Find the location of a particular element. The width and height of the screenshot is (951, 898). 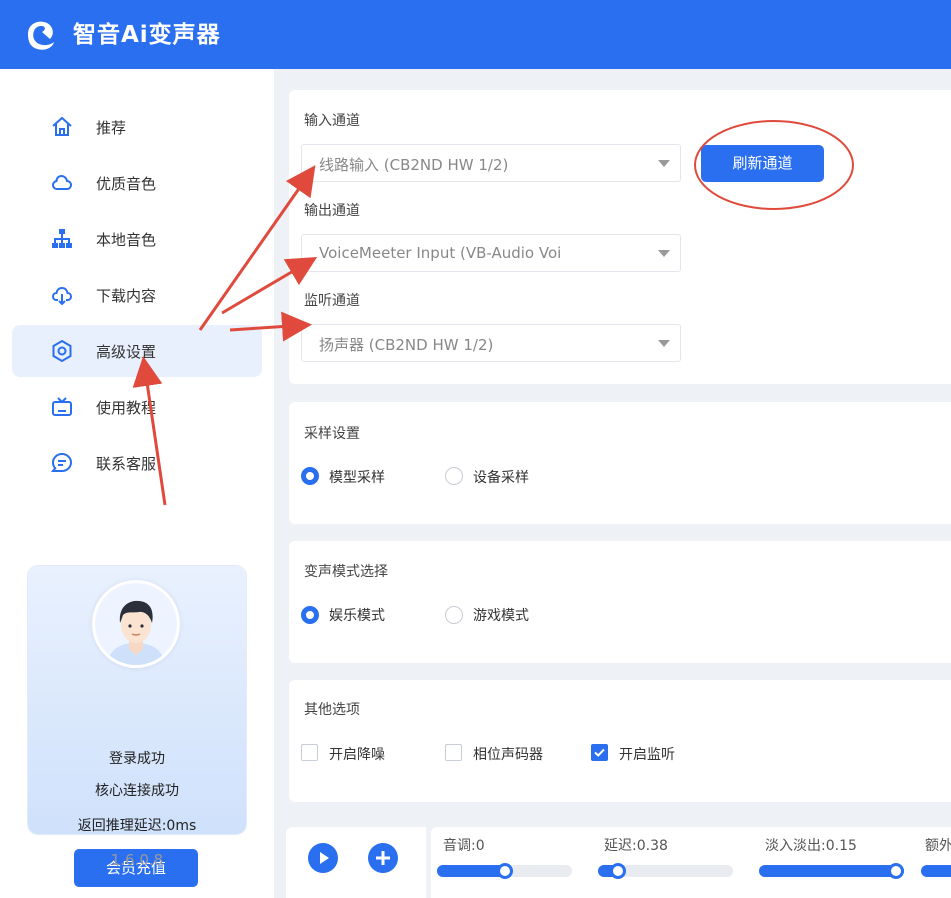

app-version: 1.6.0.8 is located at coordinates (137, 860).